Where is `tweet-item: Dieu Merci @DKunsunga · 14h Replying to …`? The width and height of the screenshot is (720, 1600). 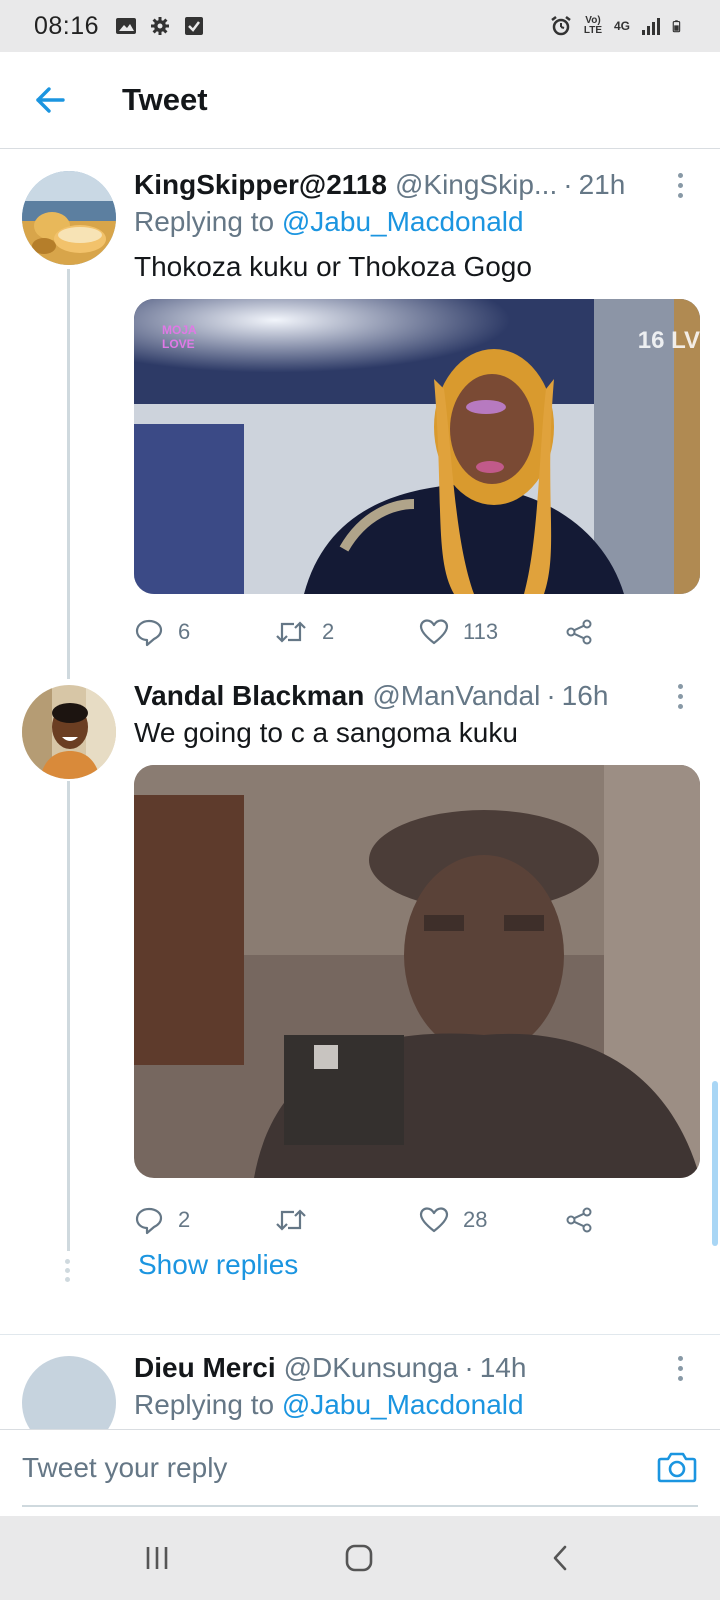 tweet-item: Dieu Merci @DKunsunga · 14h Replying to … is located at coordinates (360, 1382).